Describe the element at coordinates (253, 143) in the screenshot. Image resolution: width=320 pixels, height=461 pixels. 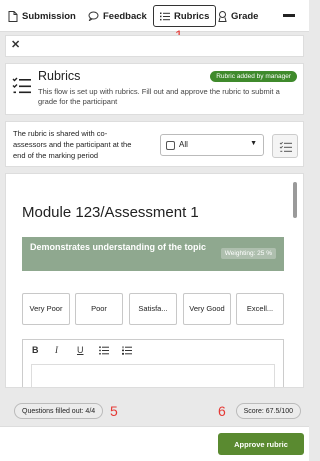
I see `chevron-down-icon: ▼` at that location.